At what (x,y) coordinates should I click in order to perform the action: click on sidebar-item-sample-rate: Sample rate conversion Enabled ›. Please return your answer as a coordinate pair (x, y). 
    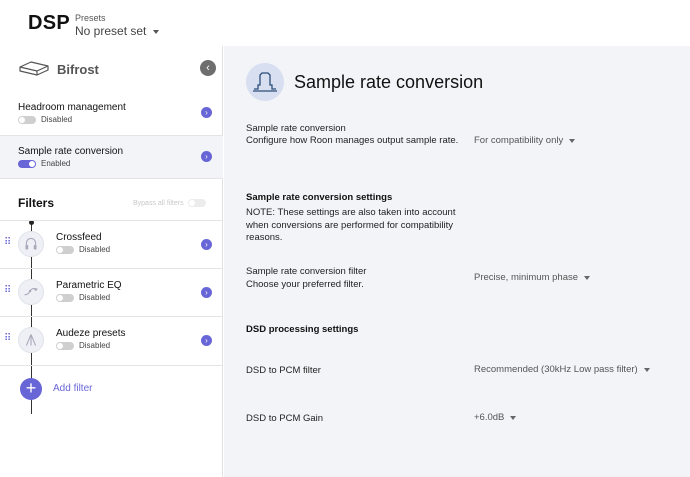
    Looking at the image, I should click on (111, 157).